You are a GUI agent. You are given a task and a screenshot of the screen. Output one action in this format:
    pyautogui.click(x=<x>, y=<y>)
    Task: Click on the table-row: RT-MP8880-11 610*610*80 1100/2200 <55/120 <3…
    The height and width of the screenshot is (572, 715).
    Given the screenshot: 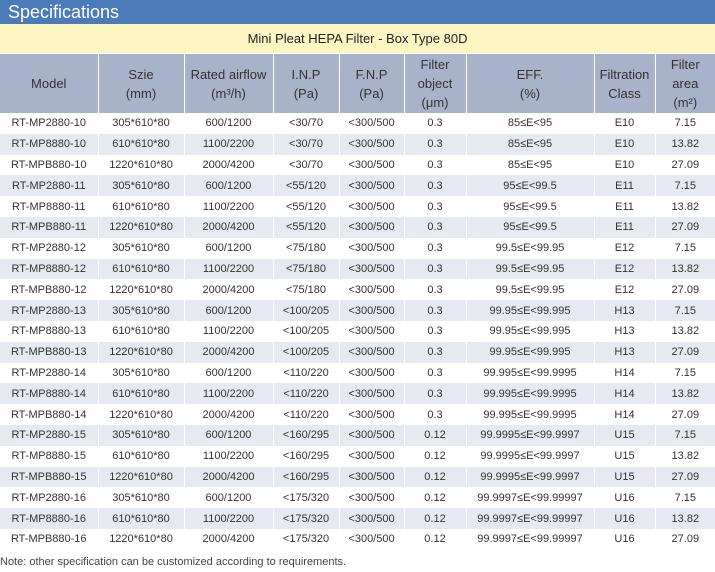 What is the action you would take?
    pyautogui.click(x=357, y=206)
    